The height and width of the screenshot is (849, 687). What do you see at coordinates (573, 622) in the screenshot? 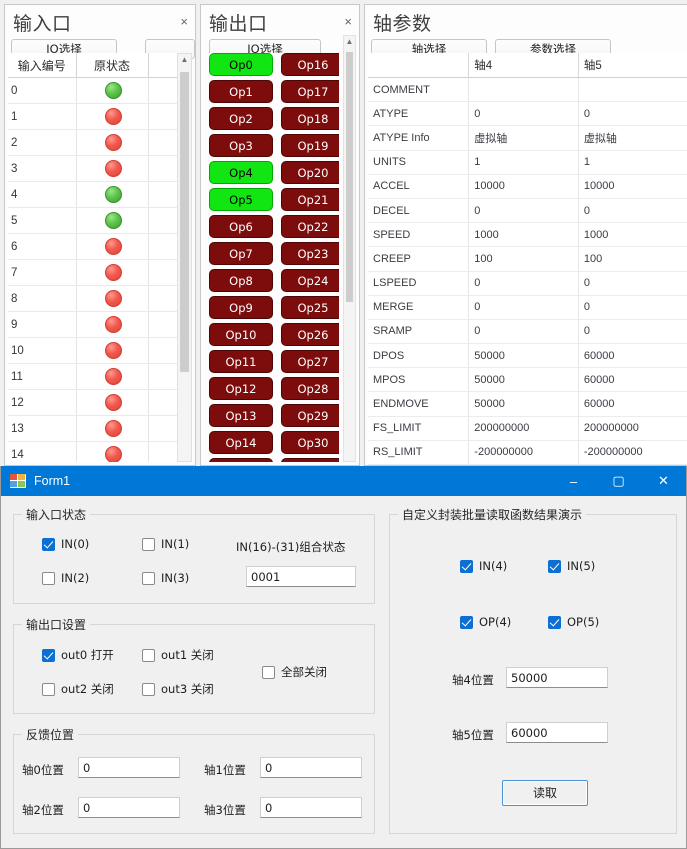
I see `checkbox-read-op-5: OP(5)` at bounding box center [573, 622].